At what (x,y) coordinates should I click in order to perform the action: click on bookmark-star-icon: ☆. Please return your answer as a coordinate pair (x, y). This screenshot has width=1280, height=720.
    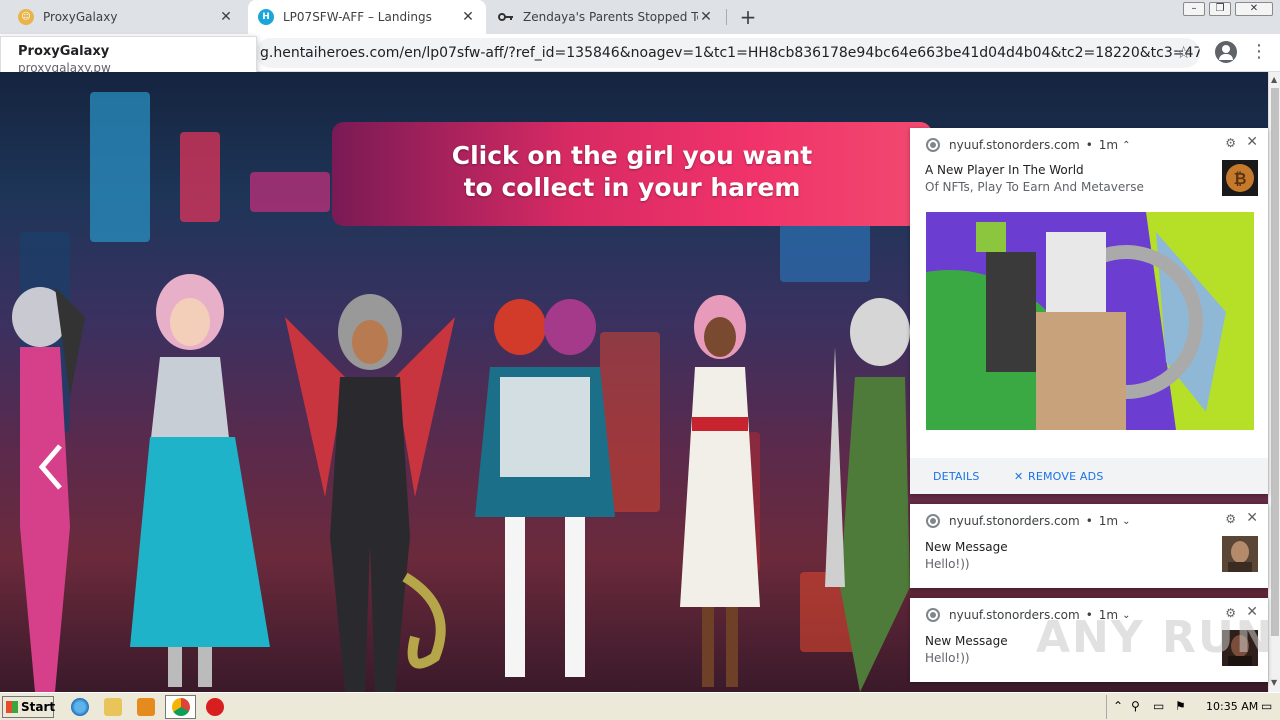
    Looking at the image, I should click on (1183, 53).